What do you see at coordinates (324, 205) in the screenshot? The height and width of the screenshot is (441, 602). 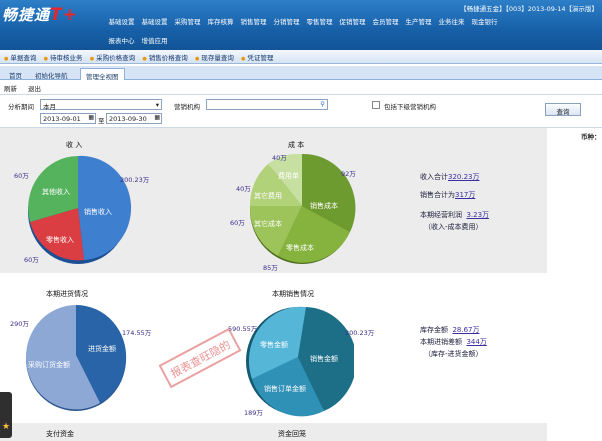 I see `cost-slice-sales-label: 销售成本` at bounding box center [324, 205].